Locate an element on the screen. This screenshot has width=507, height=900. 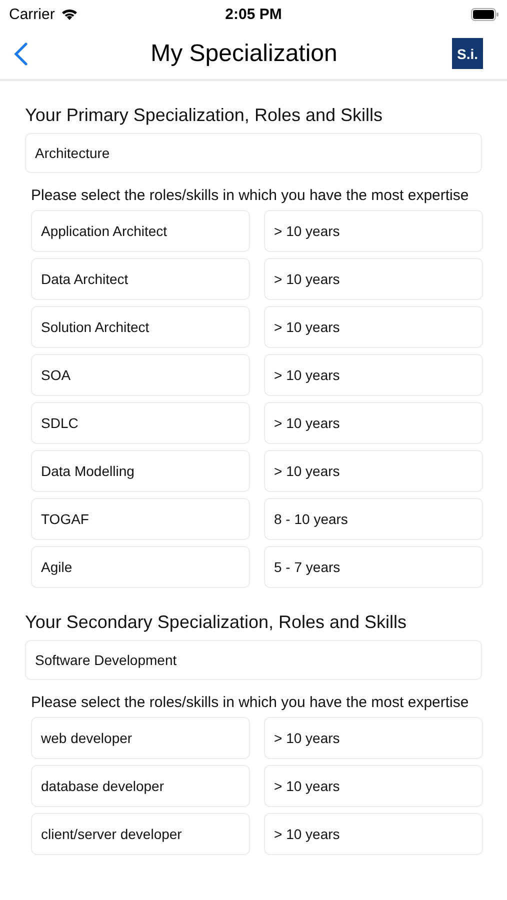
skill-field: Application Architect is located at coordinates (140, 231).